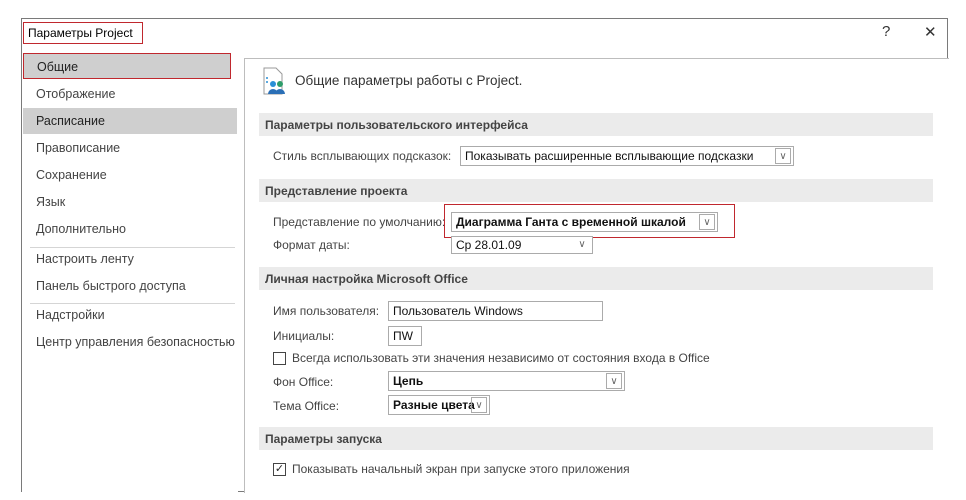 Image resolution: width=966 pixels, height=500 pixels. Describe the element at coordinates (359, 222) in the screenshot. I see `default-view-label: Представление по умолчанию:` at that location.